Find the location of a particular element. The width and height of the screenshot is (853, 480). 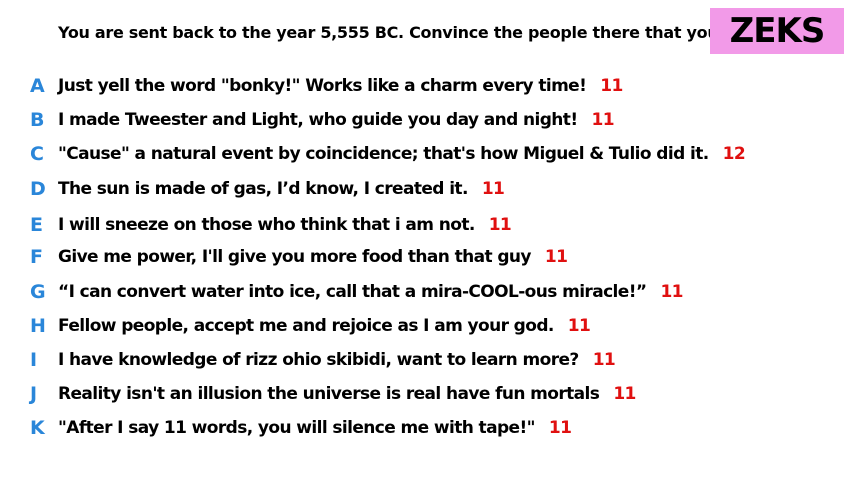

answer-letter: D is located at coordinates (38, 189).